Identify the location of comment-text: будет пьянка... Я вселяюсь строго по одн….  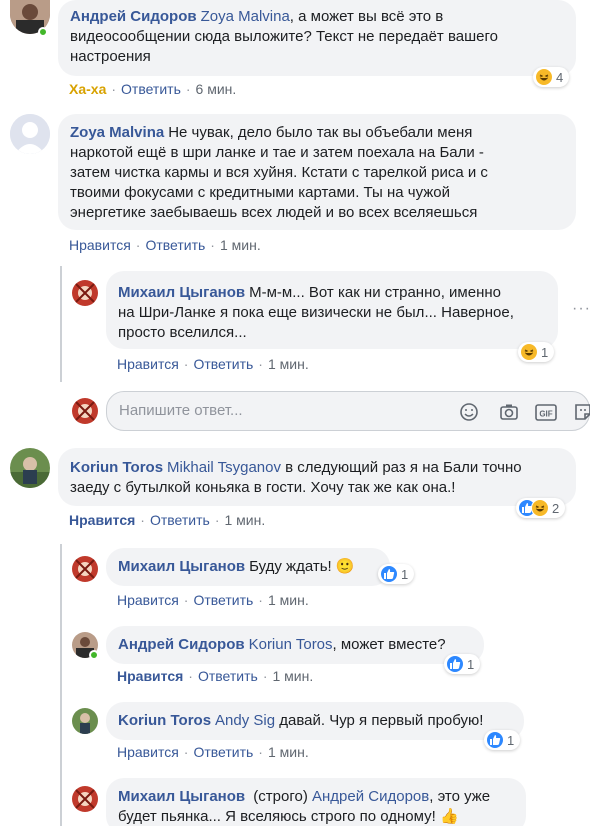
(288, 816).